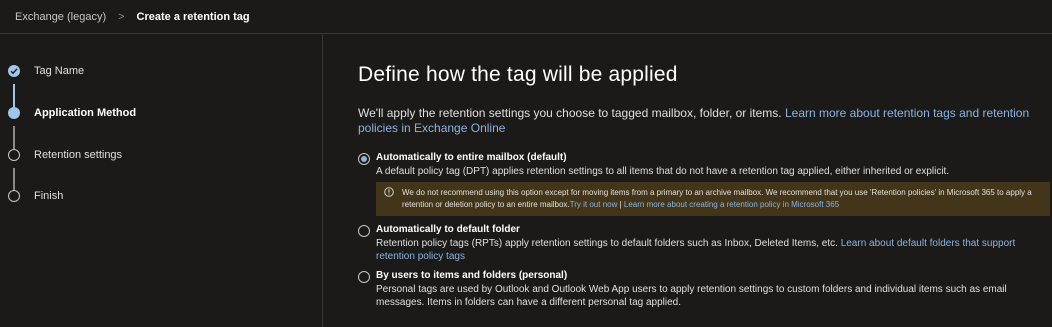 This screenshot has height=327, width=1052. What do you see at coordinates (14, 113) in the screenshot?
I see `current-step-icon` at bounding box center [14, 113].